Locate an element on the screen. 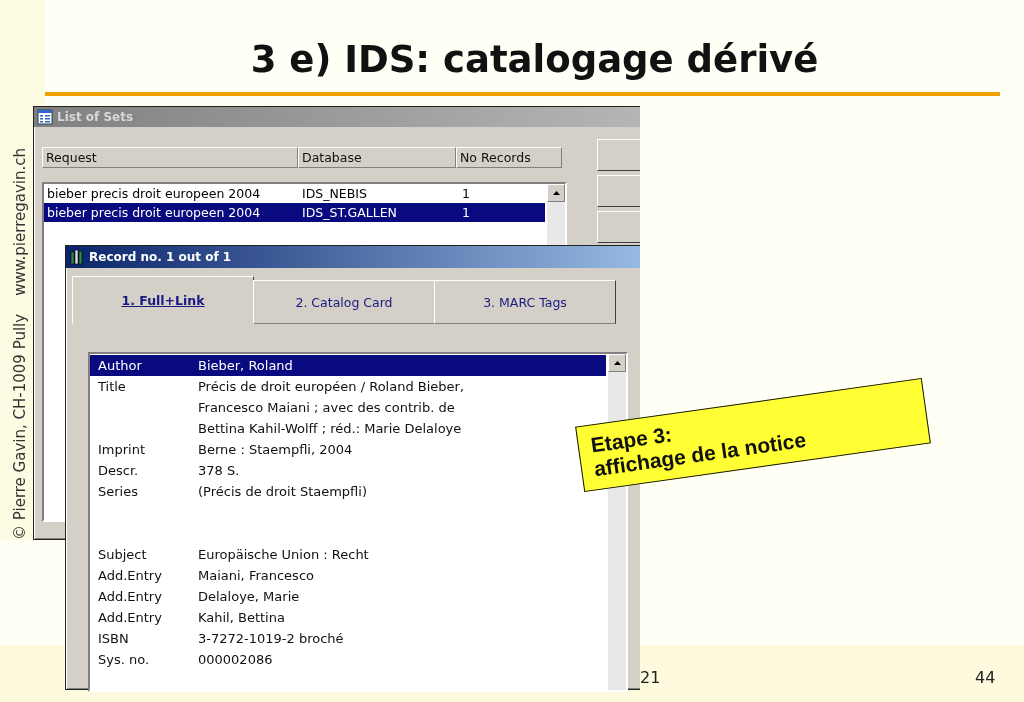 This screenshot has width=1024, height=702. record-row: Add.Entry Delaloye, Marie is located at coordinates (198, 596).